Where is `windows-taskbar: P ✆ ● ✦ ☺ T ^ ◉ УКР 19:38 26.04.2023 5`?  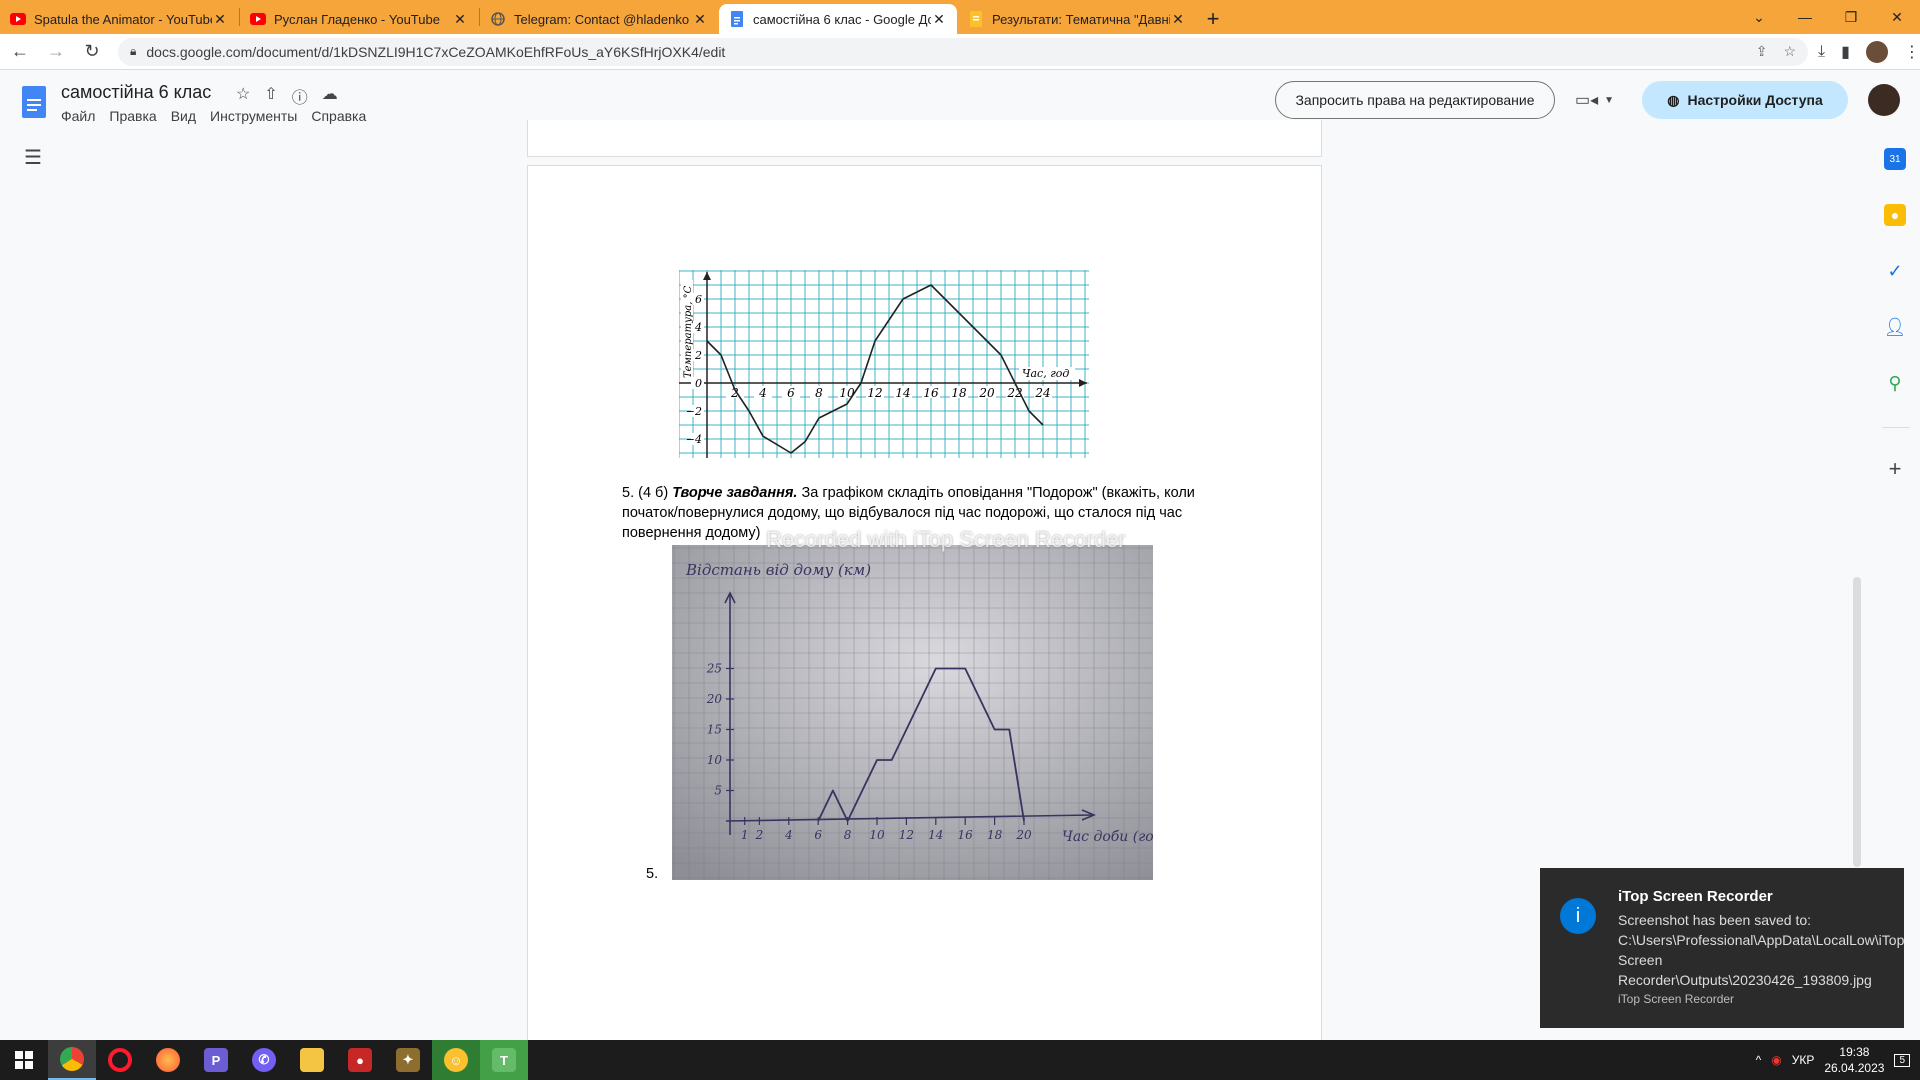 windows-taskbar: P ✆ ● ✦ ☺ T ^ ◉ УКР 19:38 26.04.2023 5 is located at coordinates (960, 1060).